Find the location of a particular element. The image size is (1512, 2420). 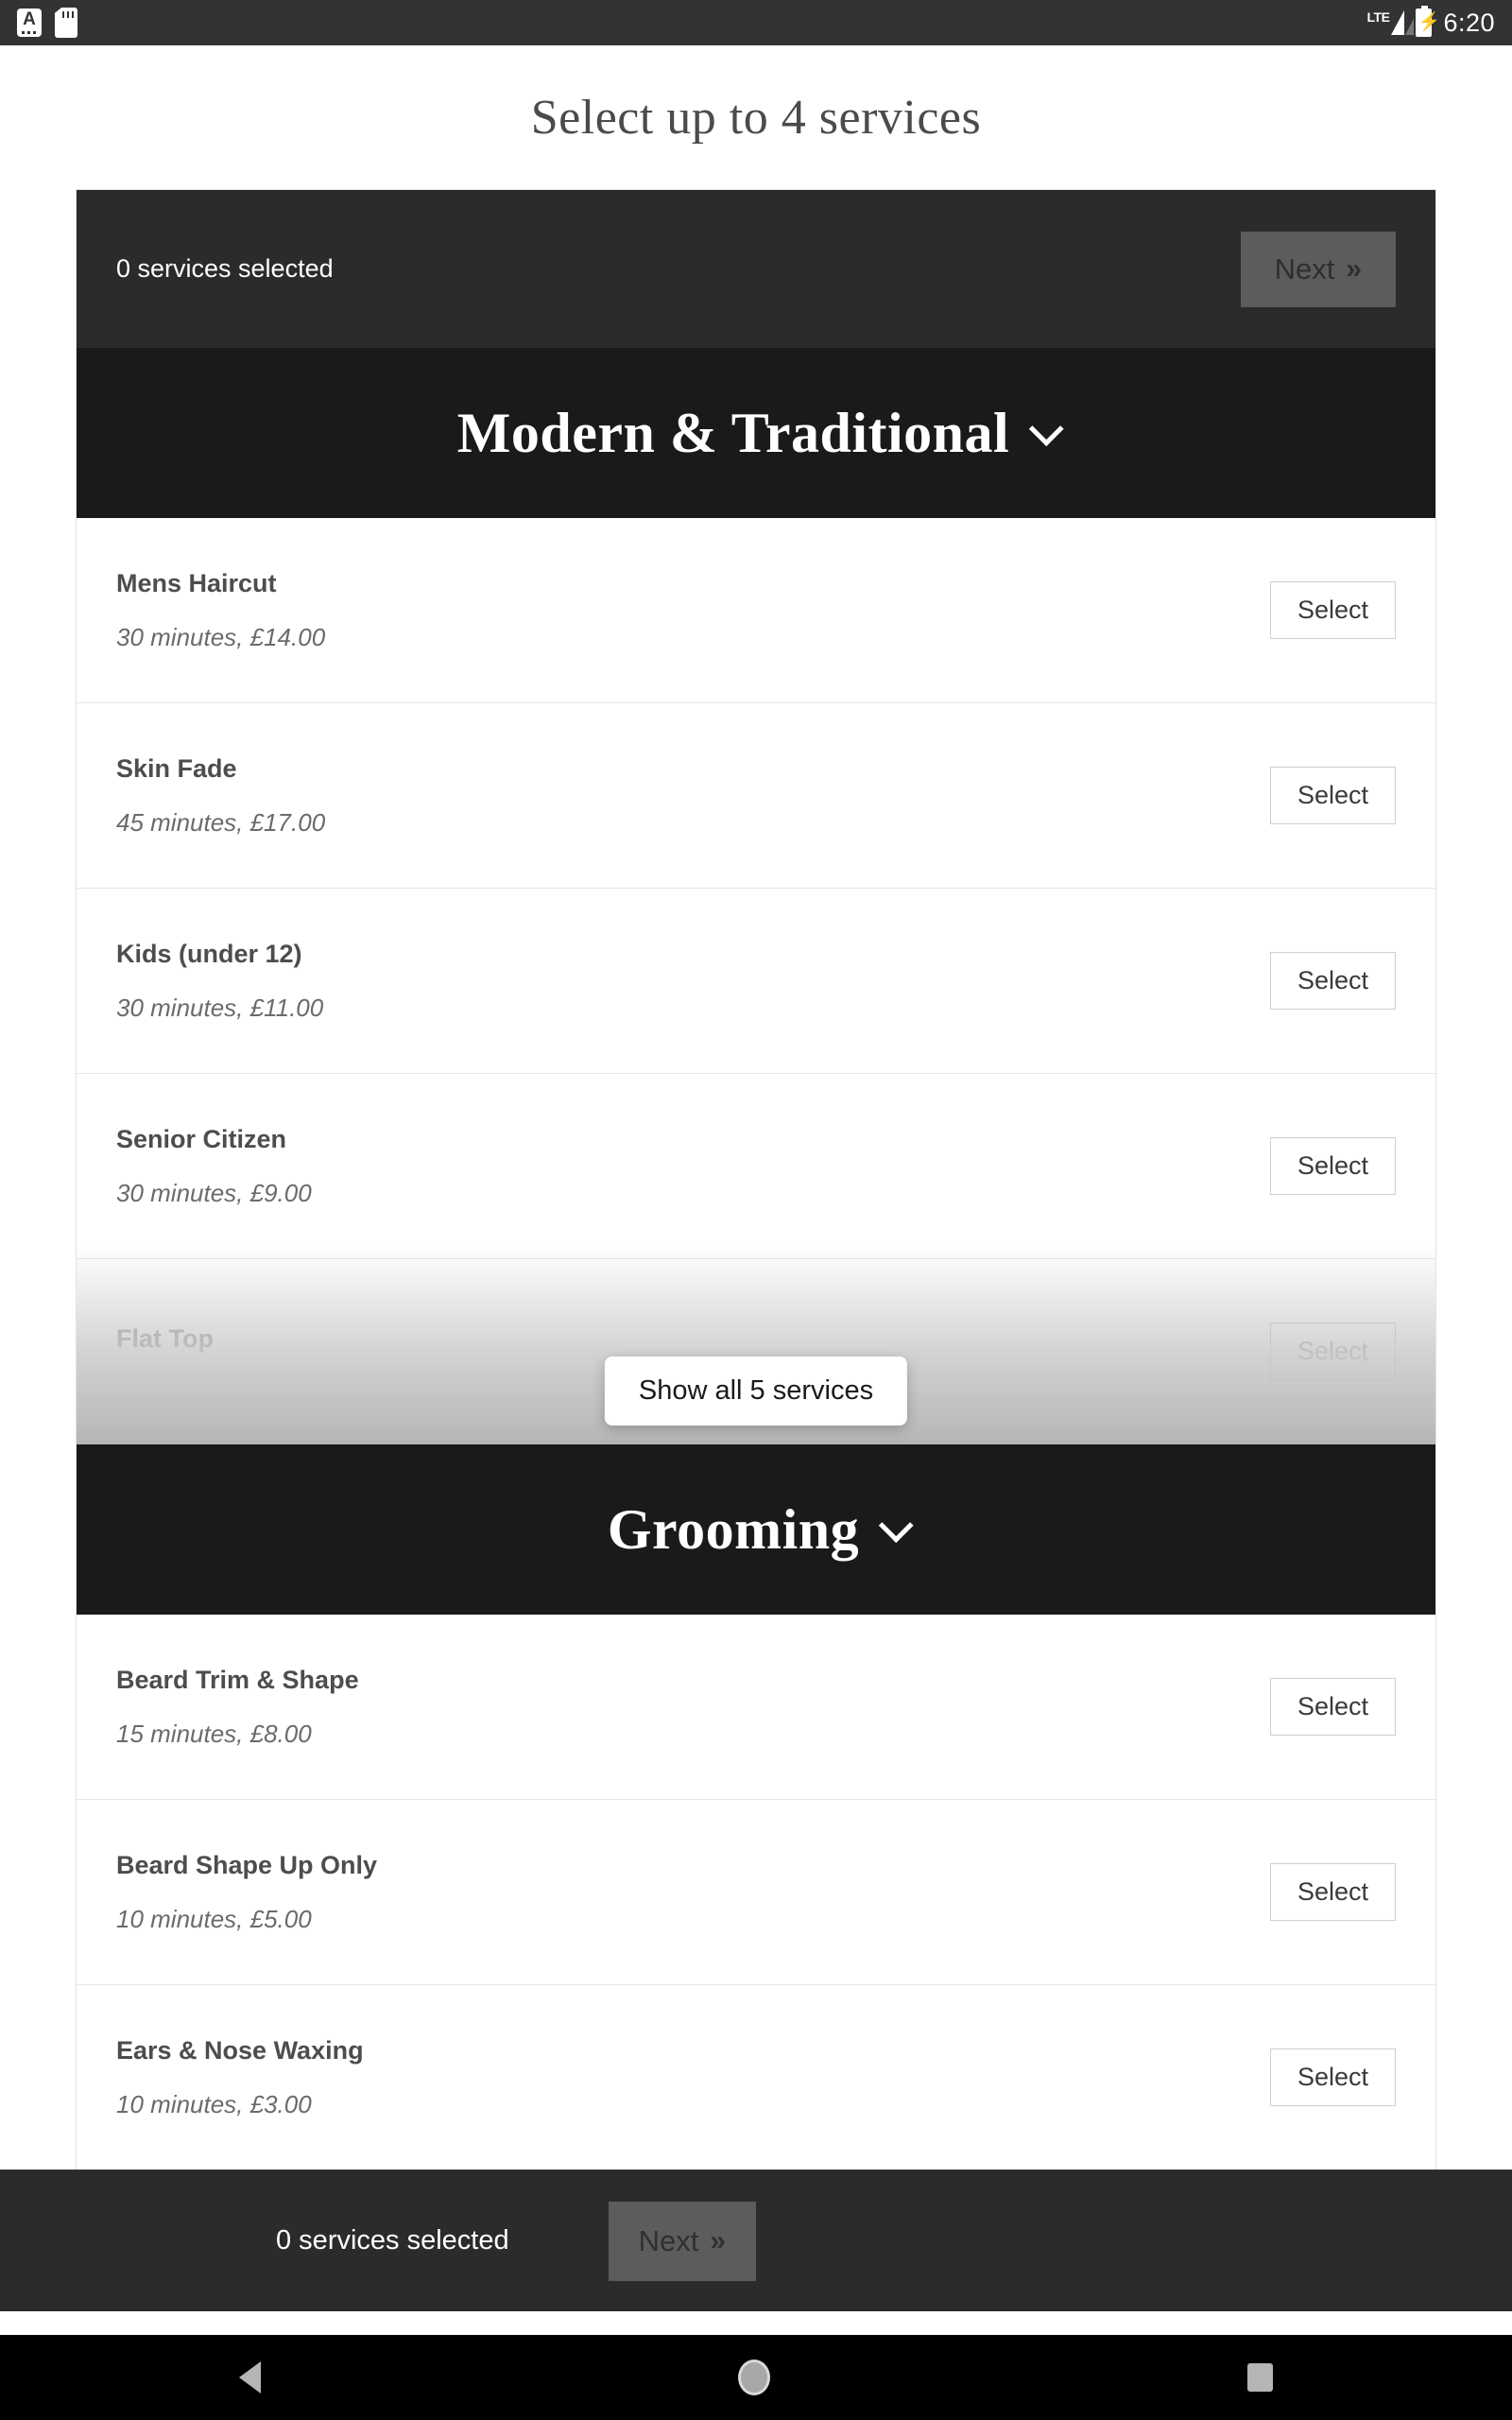

service-info: Beard Trim & Shape 15 minutes, £8.00 is located at coordinates (237, 1708).